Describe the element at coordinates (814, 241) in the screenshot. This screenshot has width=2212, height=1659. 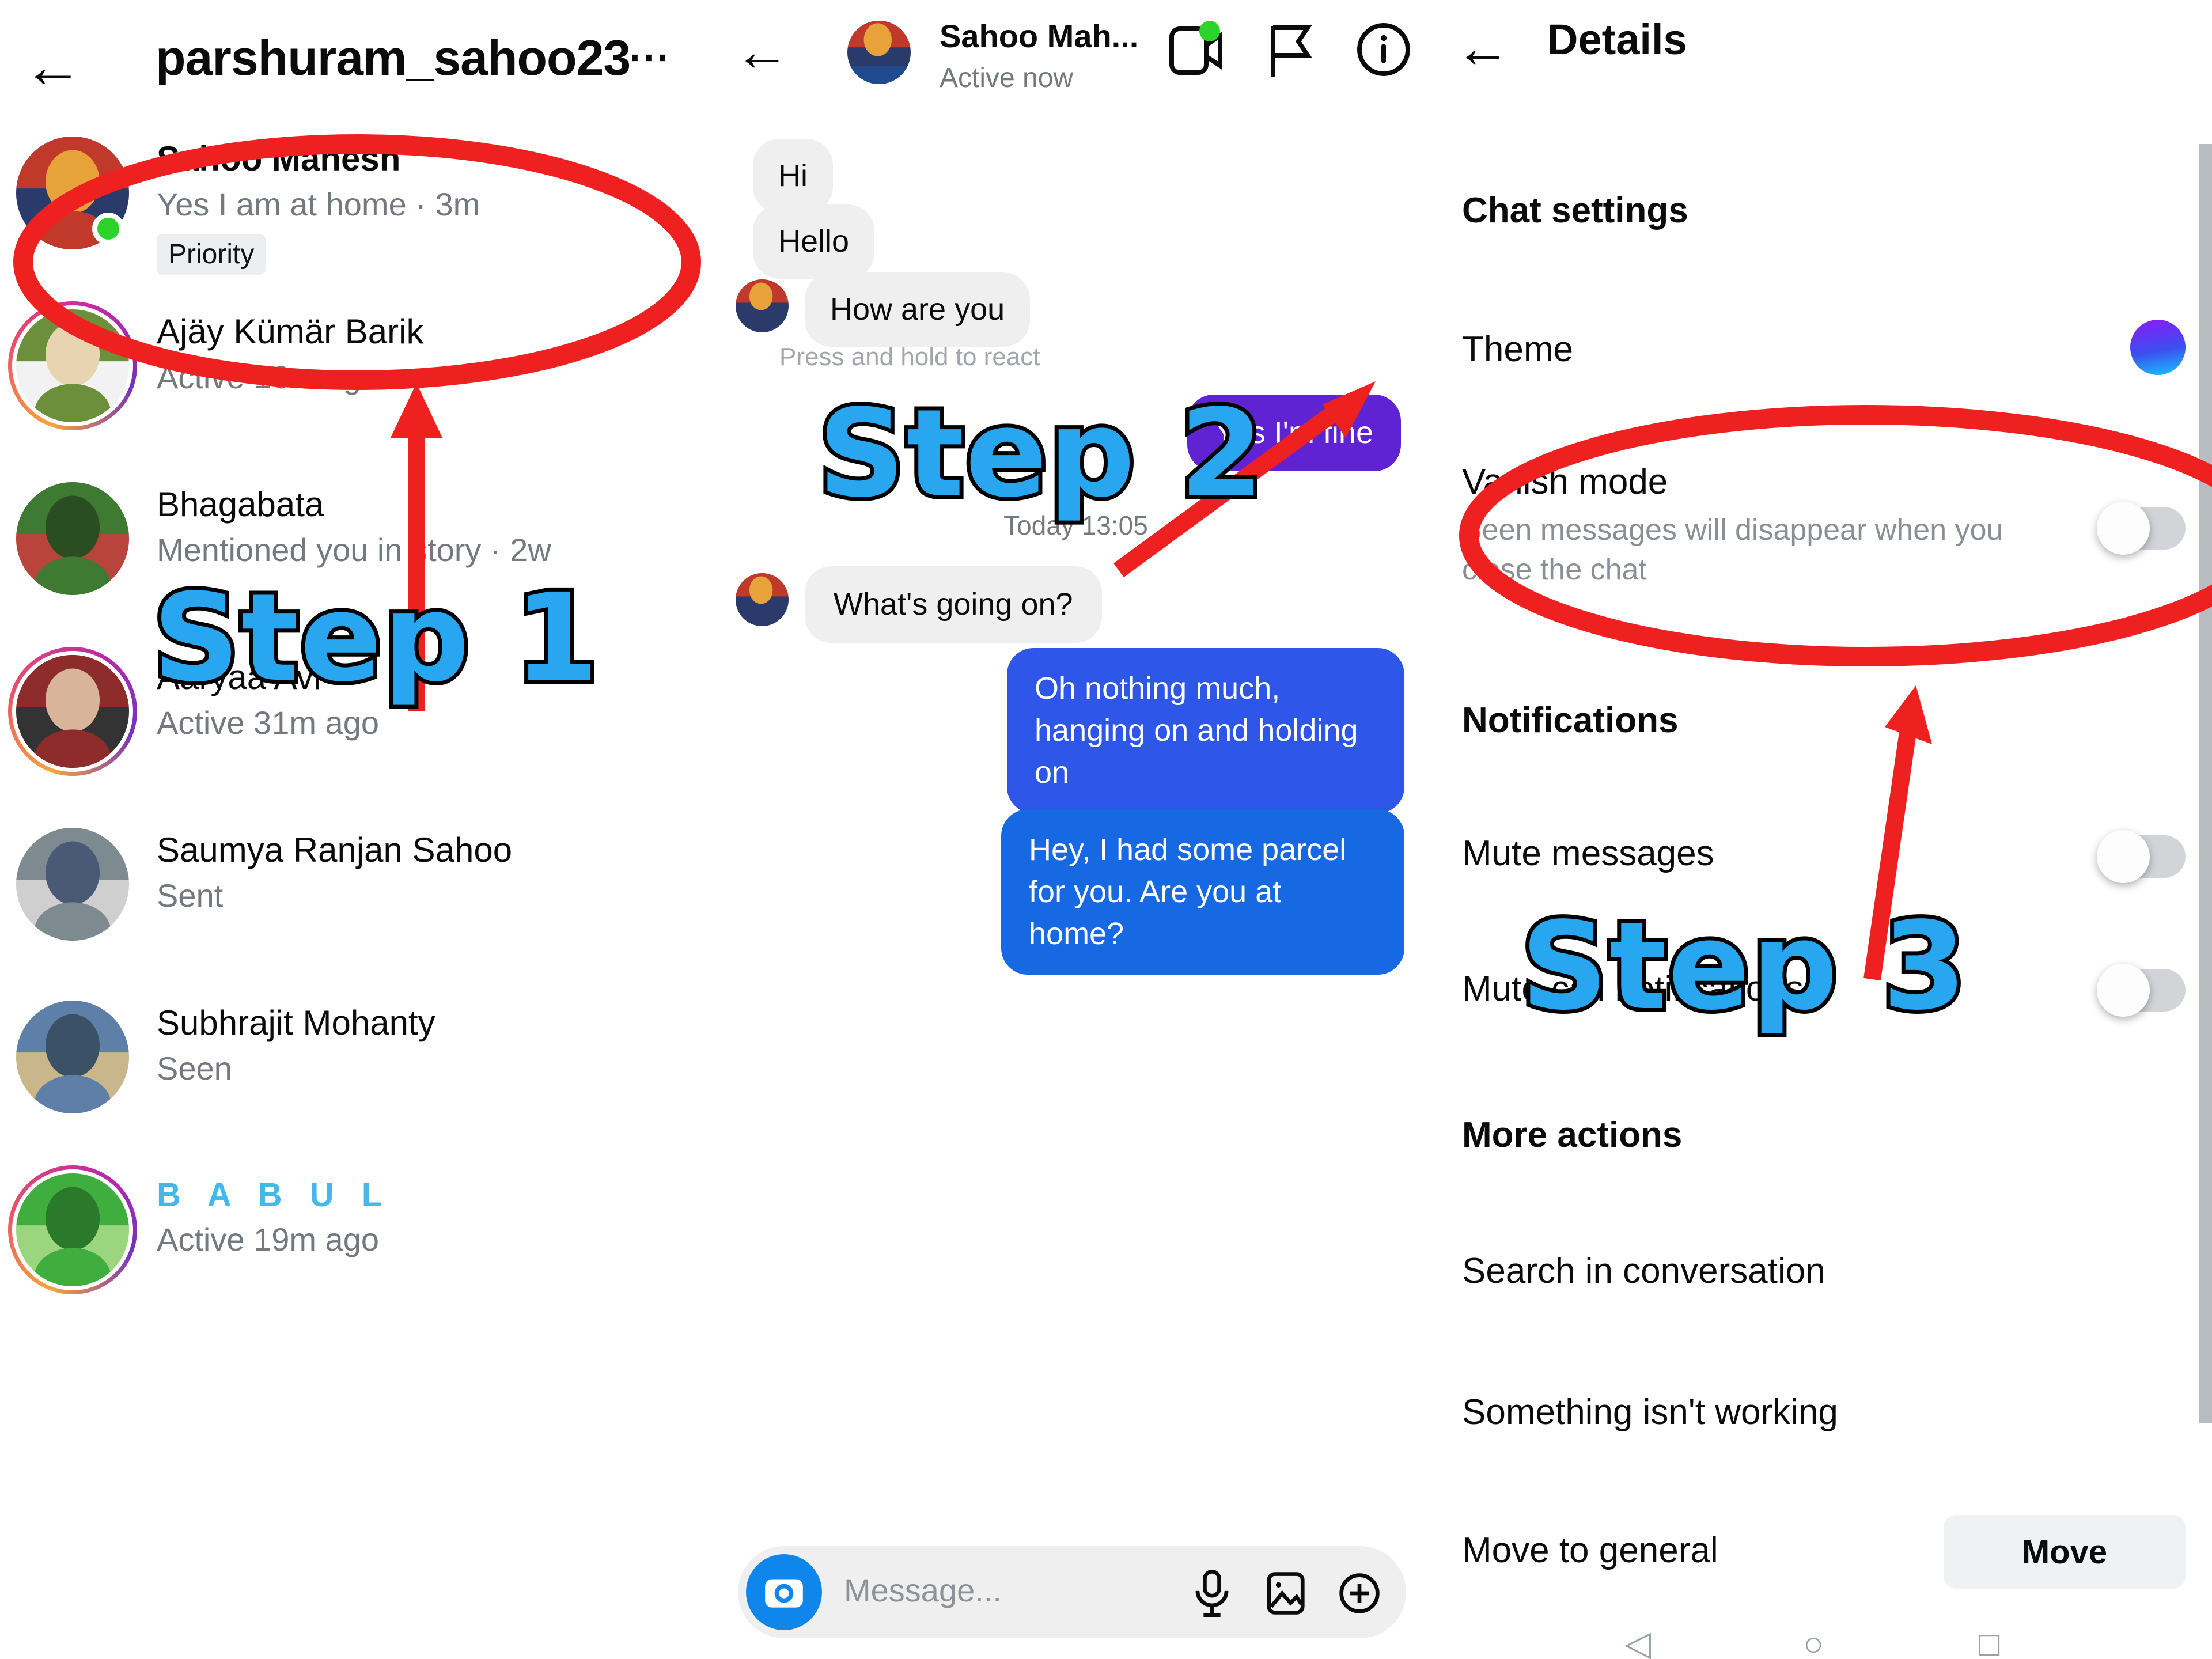
I see `message-bubble: Hello` at that location.